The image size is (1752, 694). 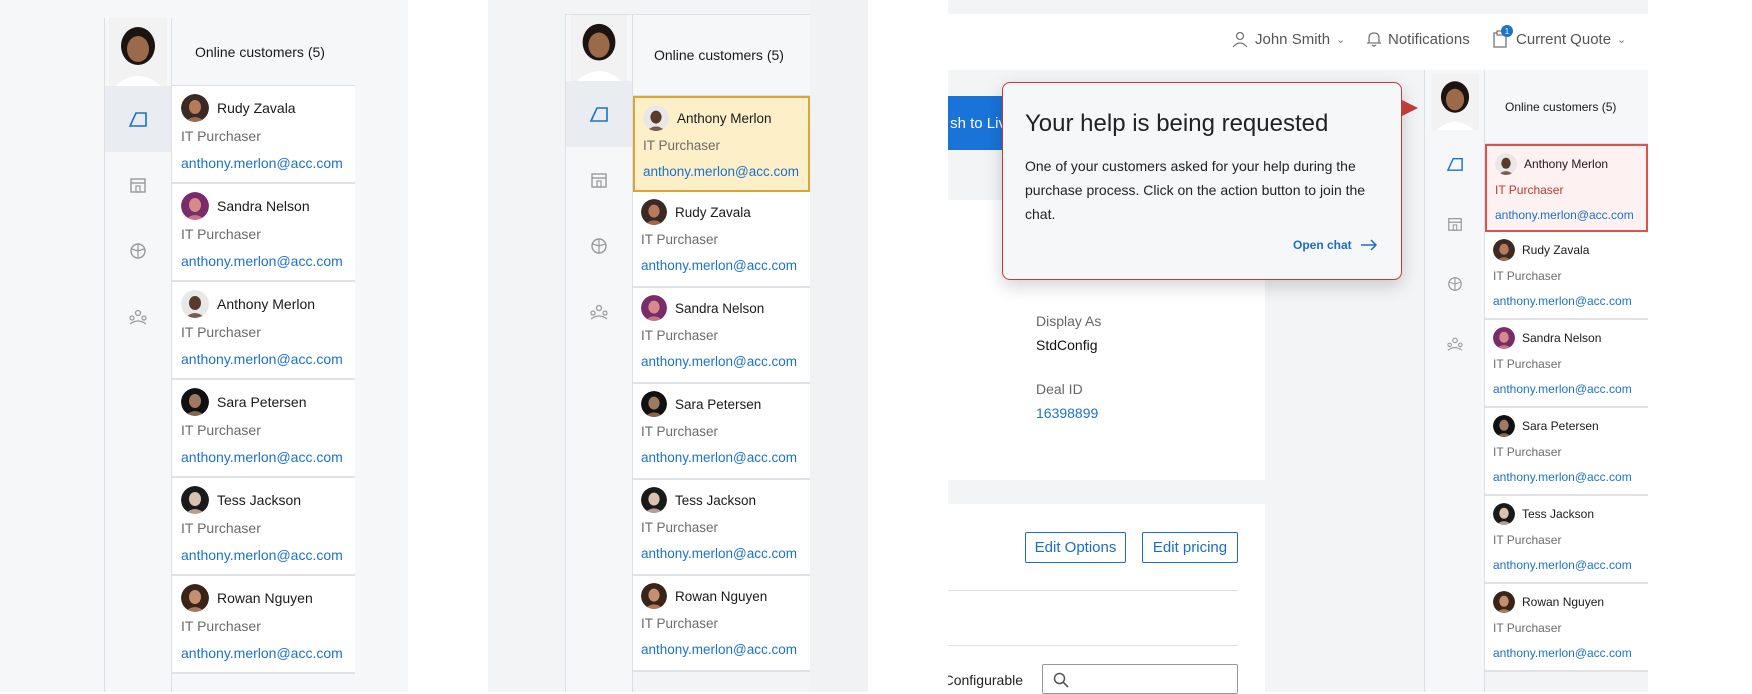 What do you see at coordinates (381, 346) in the screenshot?
I see `gap-background` at bounding box center [381, 346].